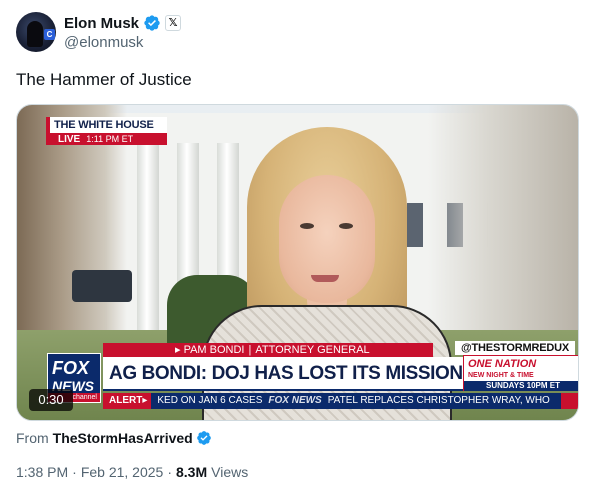  I want to click on scene-vehicle, so click(102, 286).